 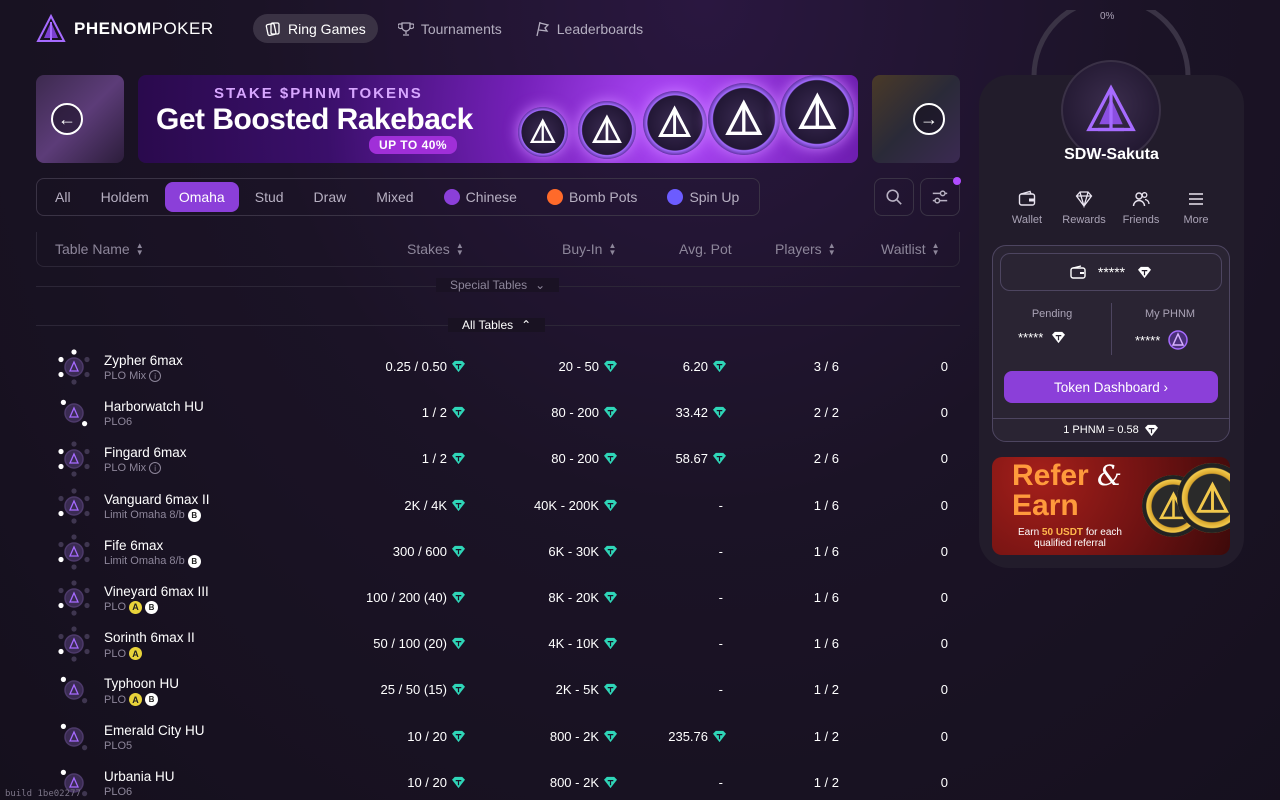 I want to click on table-buyin: 800 - 2K, so click(x=584, y=782).